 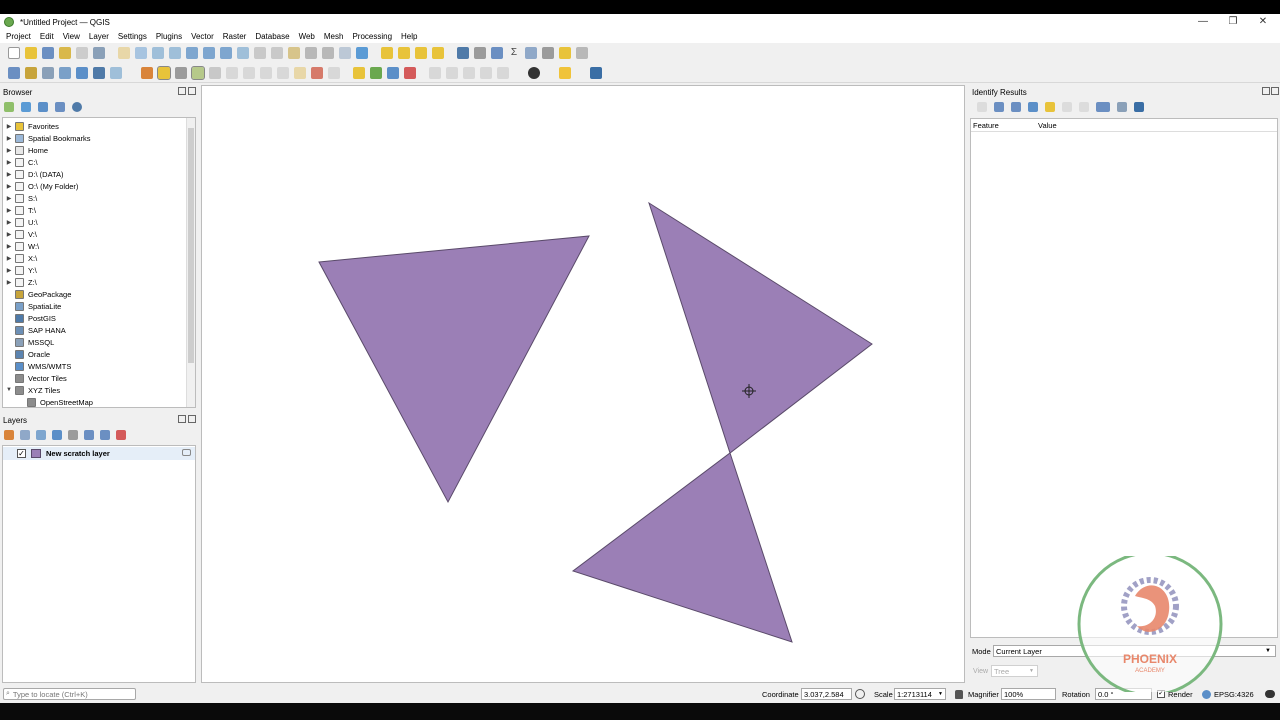 I want to click on value-column-header: Value, so click(x=1047, y=125).